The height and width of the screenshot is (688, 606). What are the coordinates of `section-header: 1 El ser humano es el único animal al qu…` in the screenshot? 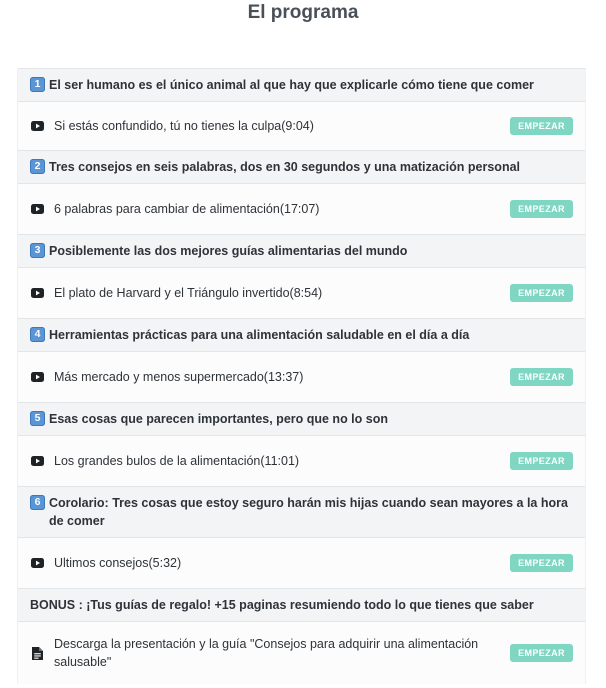 It's located at (301, 85).